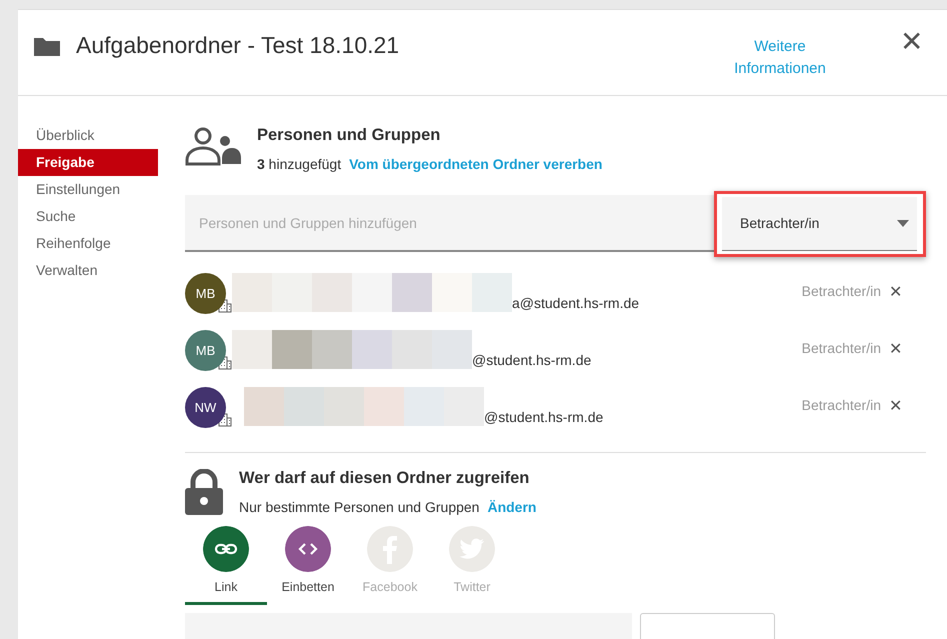 This screenshot has height=639, width=947. What do you see at coordinates (88, 216) in the screenshot?
I see `sidebar-item: Suche` at bounding box center [88, 216].